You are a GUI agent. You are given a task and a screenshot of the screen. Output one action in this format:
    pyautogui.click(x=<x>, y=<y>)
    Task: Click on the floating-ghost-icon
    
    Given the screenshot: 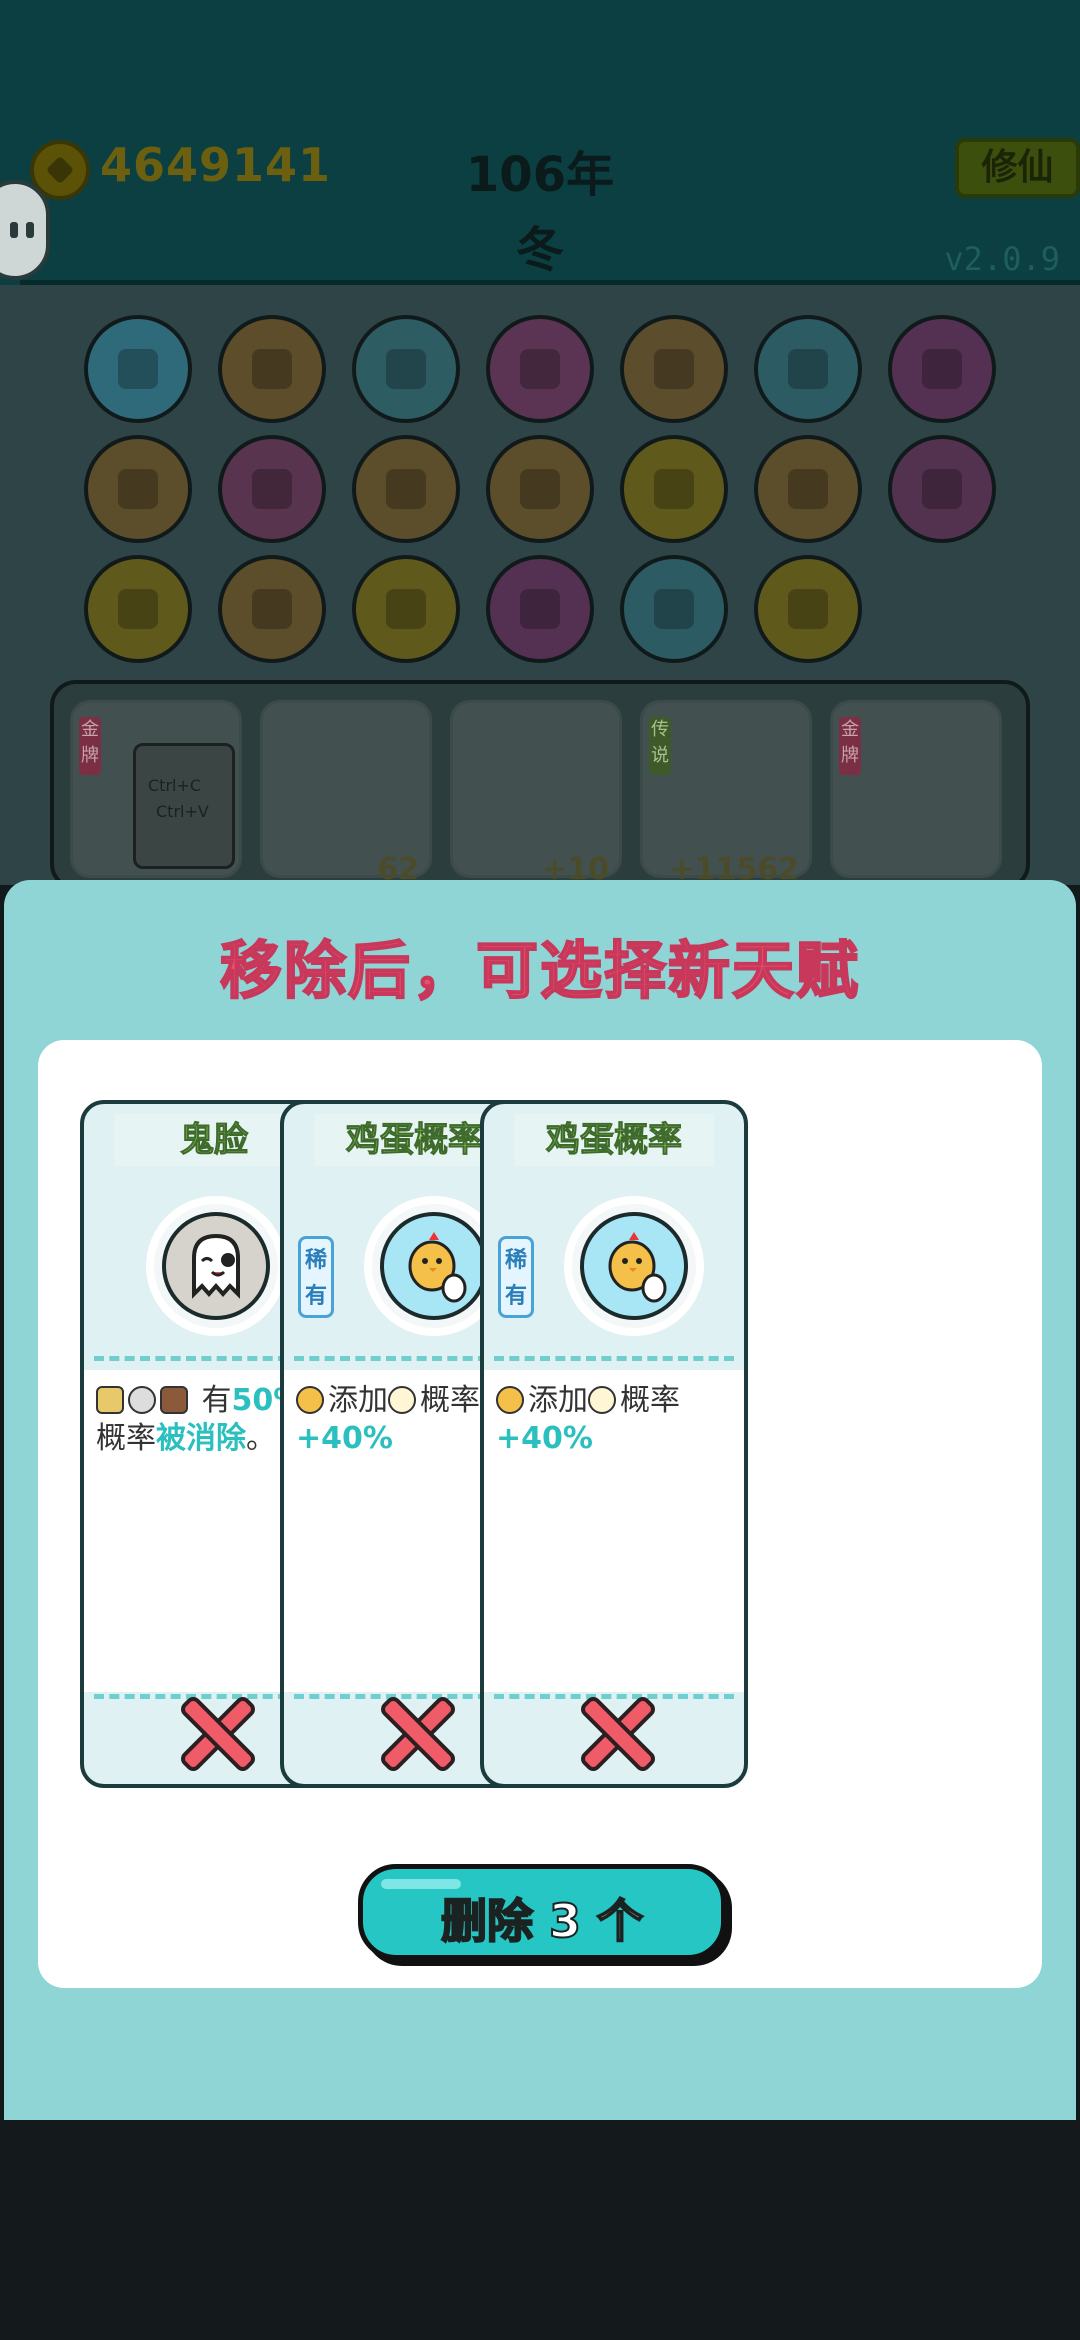 What is the action you would take?
    pyautogui.click(x=25, y=230)
    